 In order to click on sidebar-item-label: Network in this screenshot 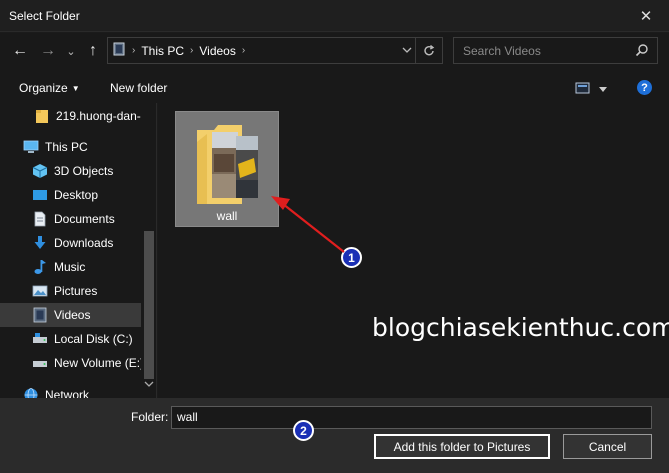, I will do `click(67, 393)`.